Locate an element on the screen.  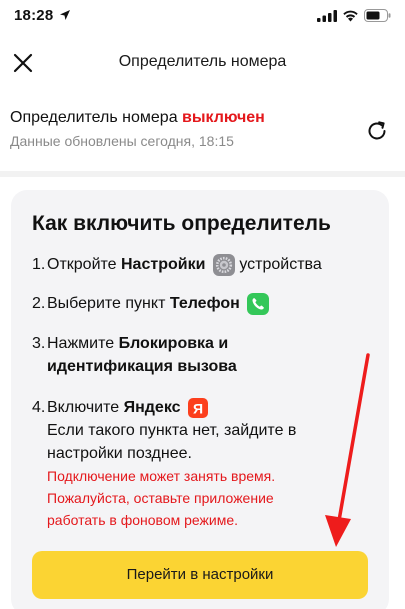
step-number: 3. is located at coordinates (39, 343).